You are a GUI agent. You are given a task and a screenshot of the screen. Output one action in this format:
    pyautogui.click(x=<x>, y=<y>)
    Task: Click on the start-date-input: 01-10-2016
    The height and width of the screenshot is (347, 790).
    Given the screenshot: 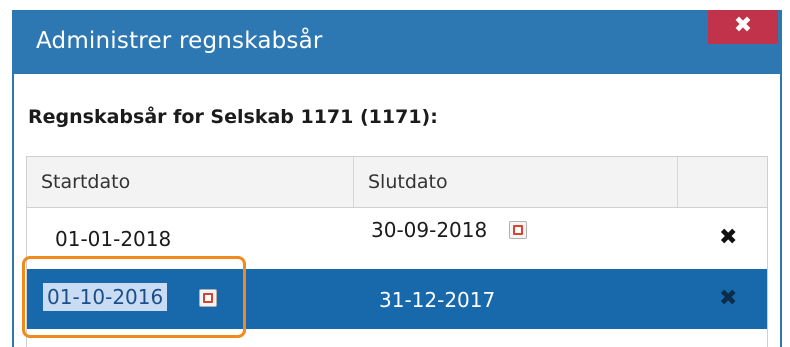 What is the action you would take?
    pyautogui.click(x=105, y=297)
    